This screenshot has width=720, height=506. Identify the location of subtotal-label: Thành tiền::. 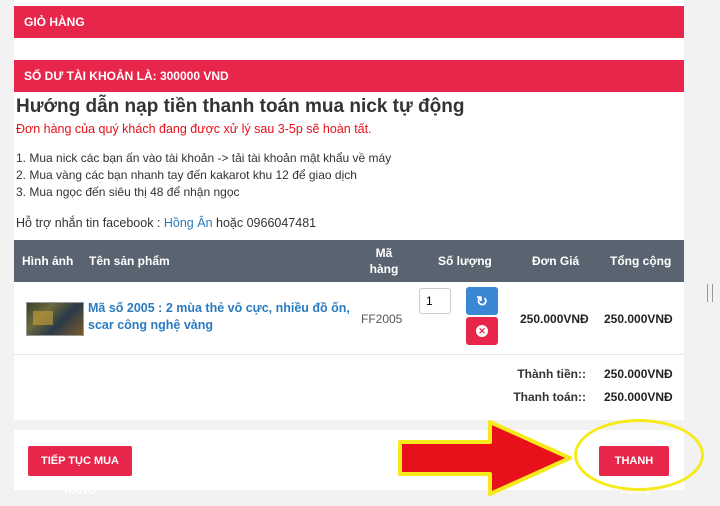
(551, 374).